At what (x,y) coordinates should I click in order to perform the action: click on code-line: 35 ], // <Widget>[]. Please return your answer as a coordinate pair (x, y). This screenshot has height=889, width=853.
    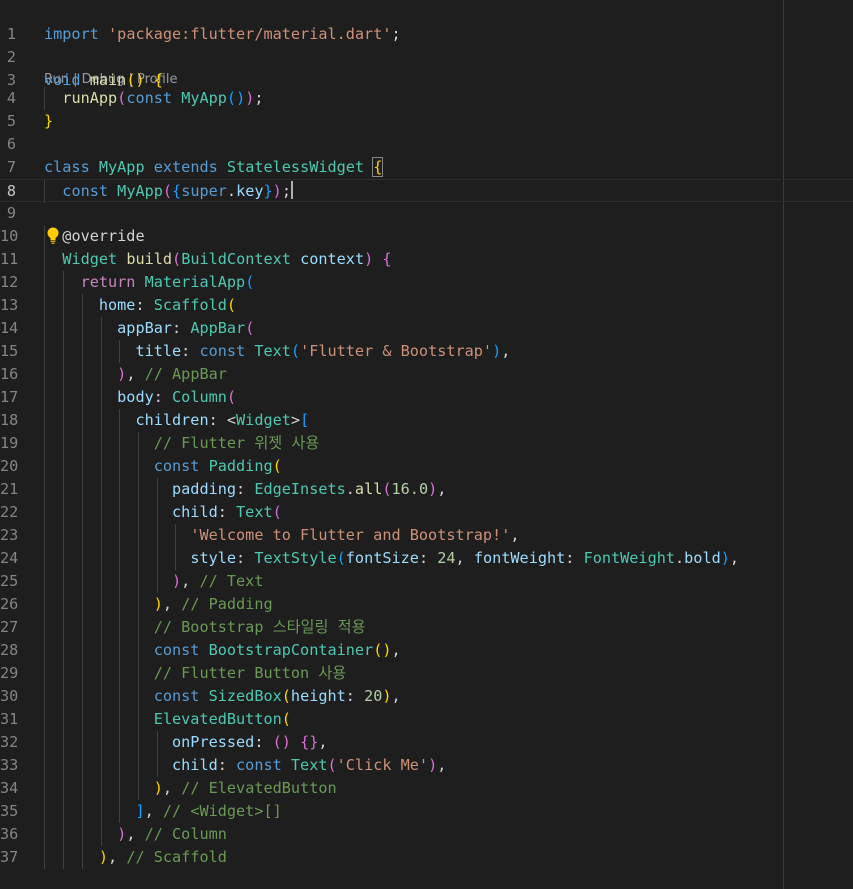
    Looking at the image, I should click on (426, 811).